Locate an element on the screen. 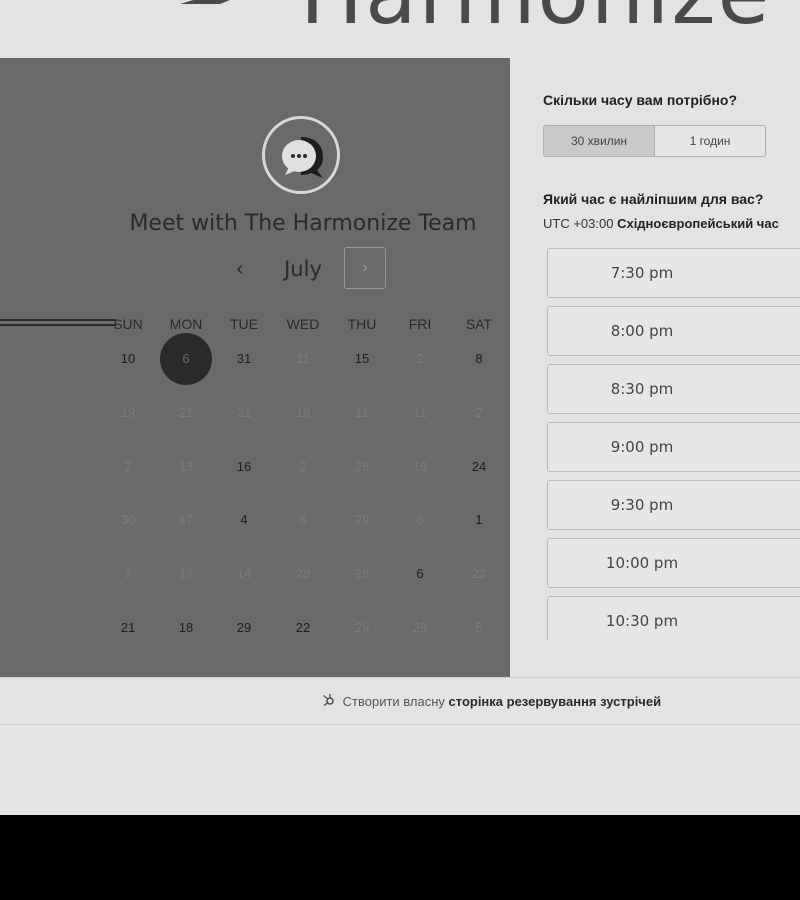 The height and width of the screenshot is (900, 800). duration-question: Скільки часу вам потрібно? is located at coordinates (640, 100).